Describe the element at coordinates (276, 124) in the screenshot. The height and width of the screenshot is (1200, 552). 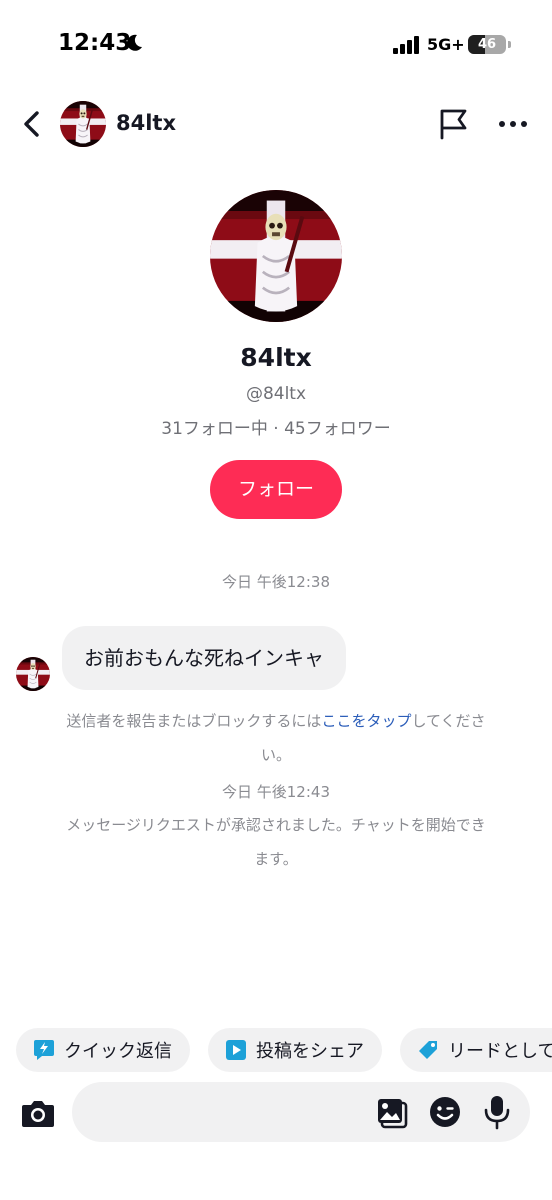
I see `chat-header: 84ltx` at that location.